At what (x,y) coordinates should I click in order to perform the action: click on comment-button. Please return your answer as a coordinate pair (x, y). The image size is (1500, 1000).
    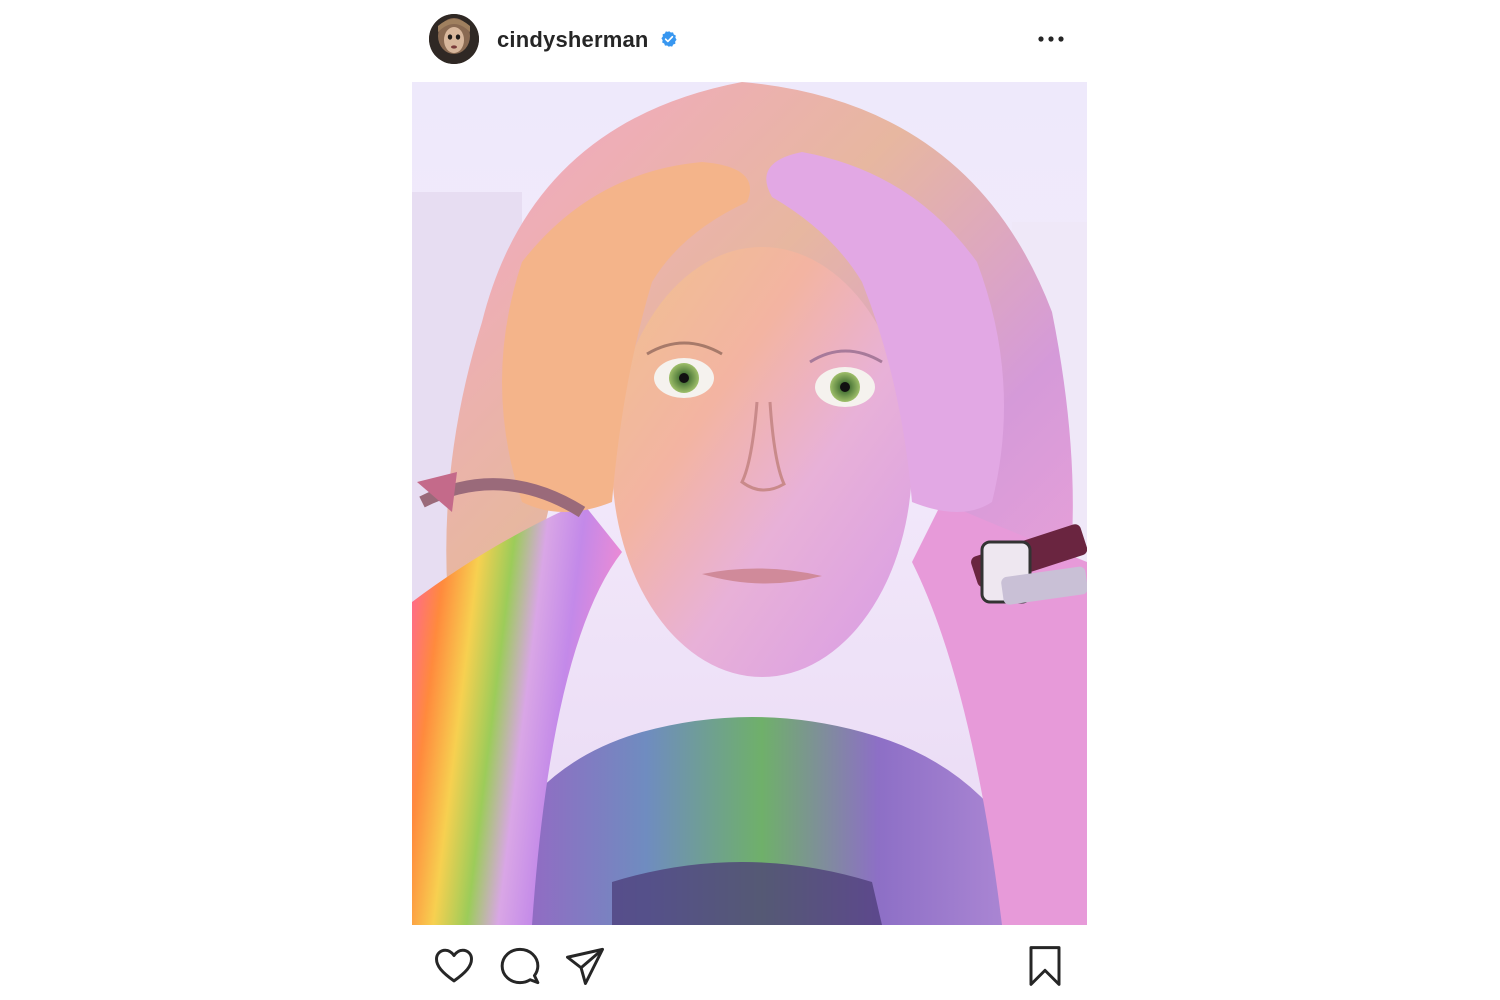
    Looking at the image, I should click on (520, 966).